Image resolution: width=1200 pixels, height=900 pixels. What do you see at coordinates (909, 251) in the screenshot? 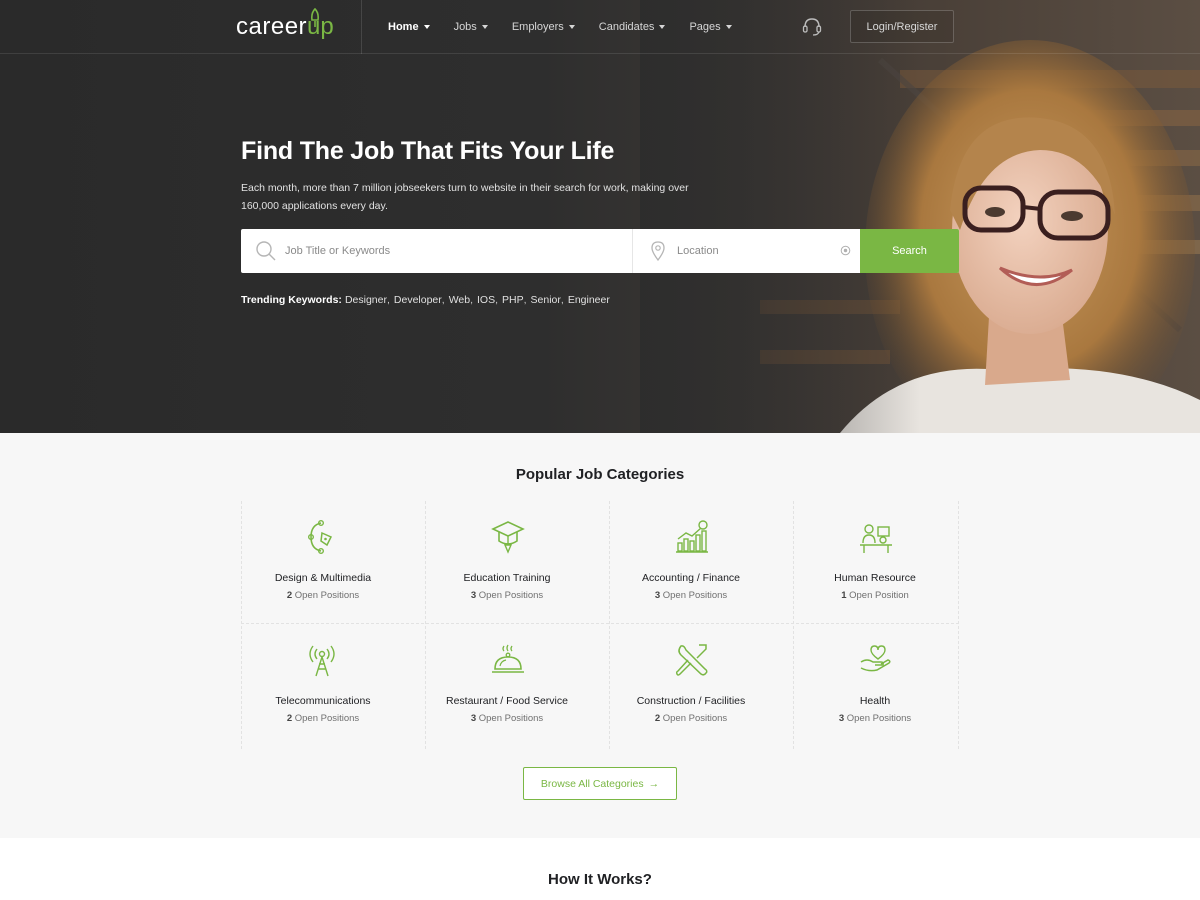
I see `search-button: Search` at bounding box center [909, 251].